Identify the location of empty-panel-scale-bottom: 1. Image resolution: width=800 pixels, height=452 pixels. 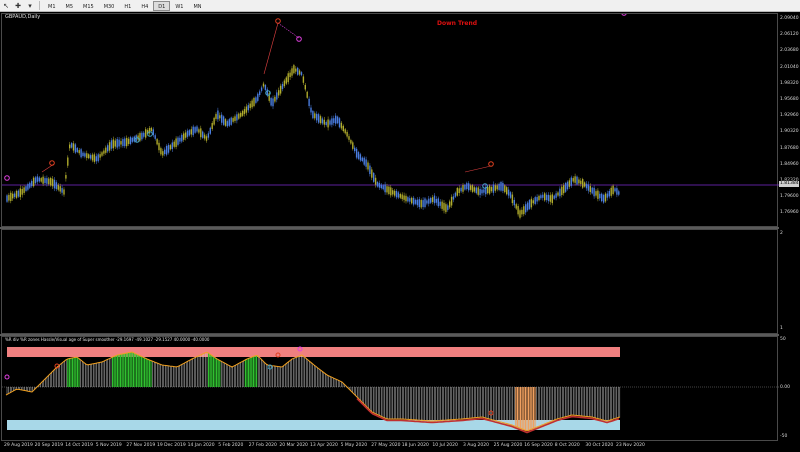
(781, 328).